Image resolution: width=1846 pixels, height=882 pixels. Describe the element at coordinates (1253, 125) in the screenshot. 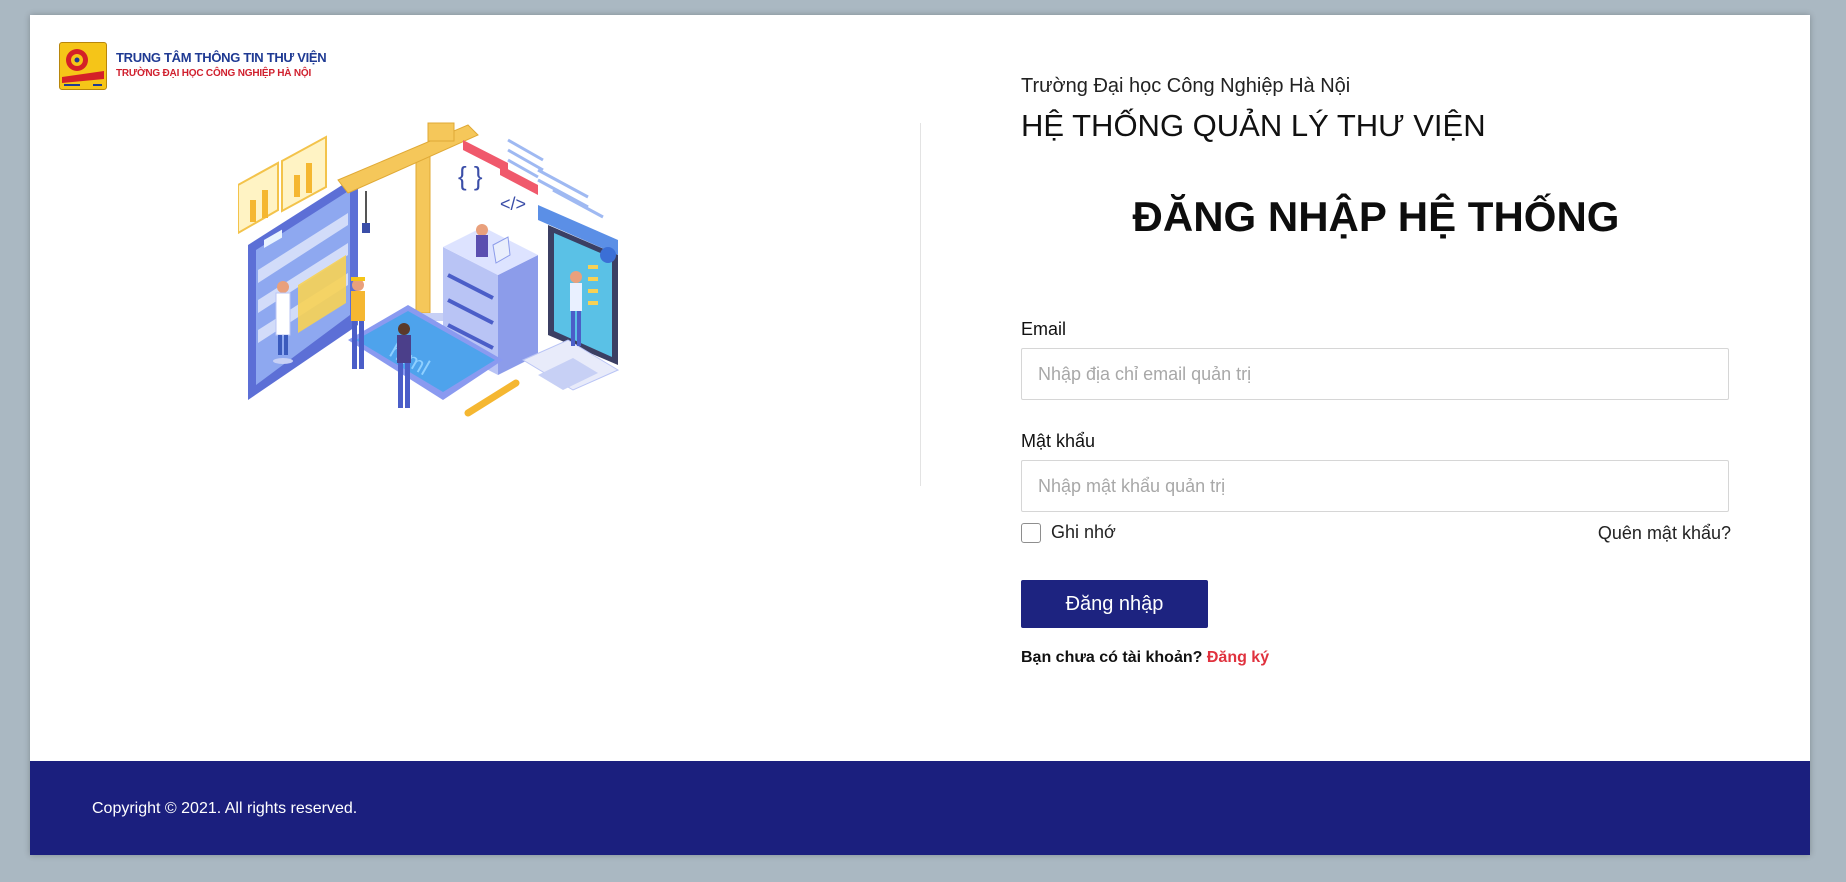

I see `system-title: HỆ THỐNG QUẢN LÝ THƯ VIỆN` at that location.